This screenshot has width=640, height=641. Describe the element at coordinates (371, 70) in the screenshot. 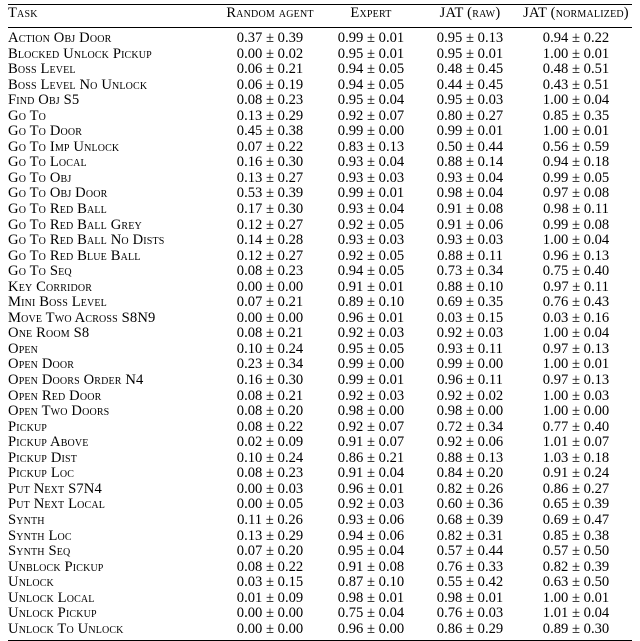

I see `metric-cell-expert: 0.94 ± 0.05` at that location.